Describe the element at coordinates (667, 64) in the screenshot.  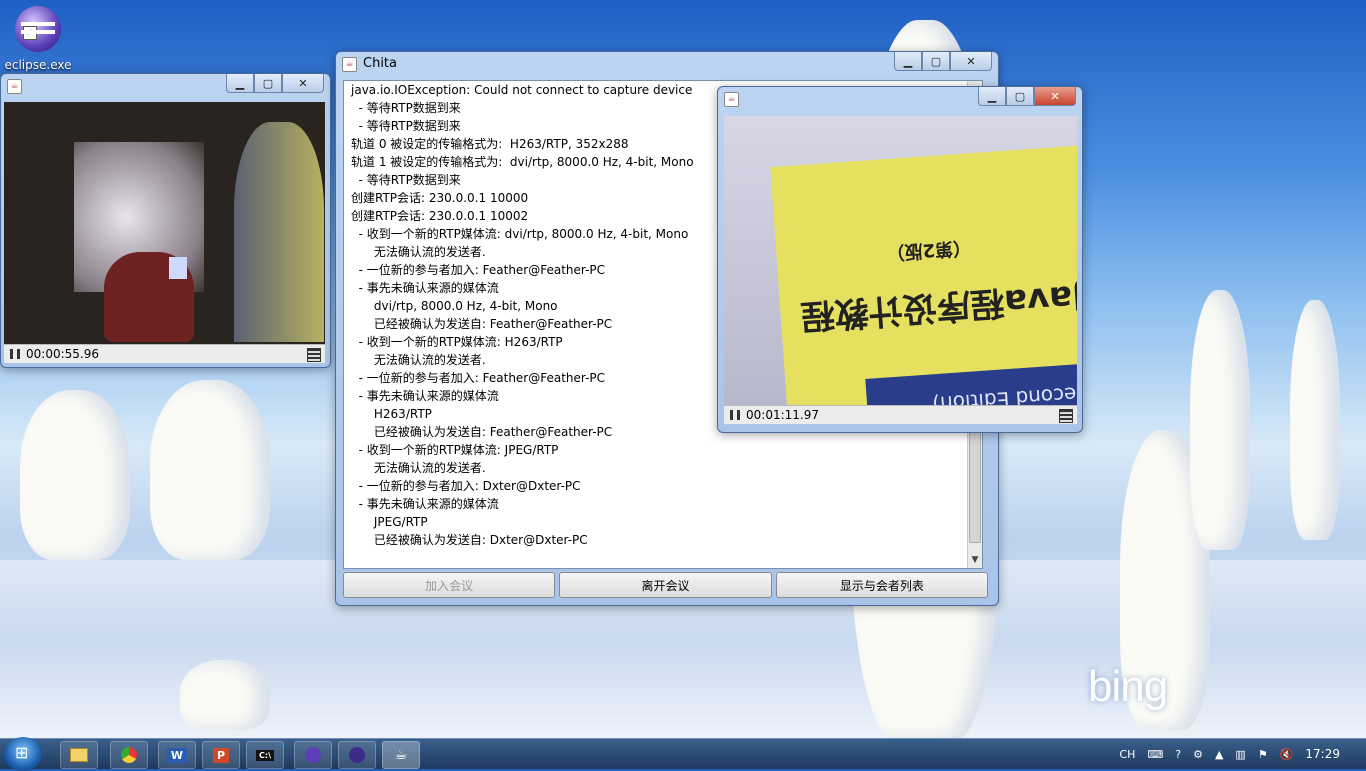
I see `titlebar: ☕ Chita ▁ ▢ ✕` at that location.